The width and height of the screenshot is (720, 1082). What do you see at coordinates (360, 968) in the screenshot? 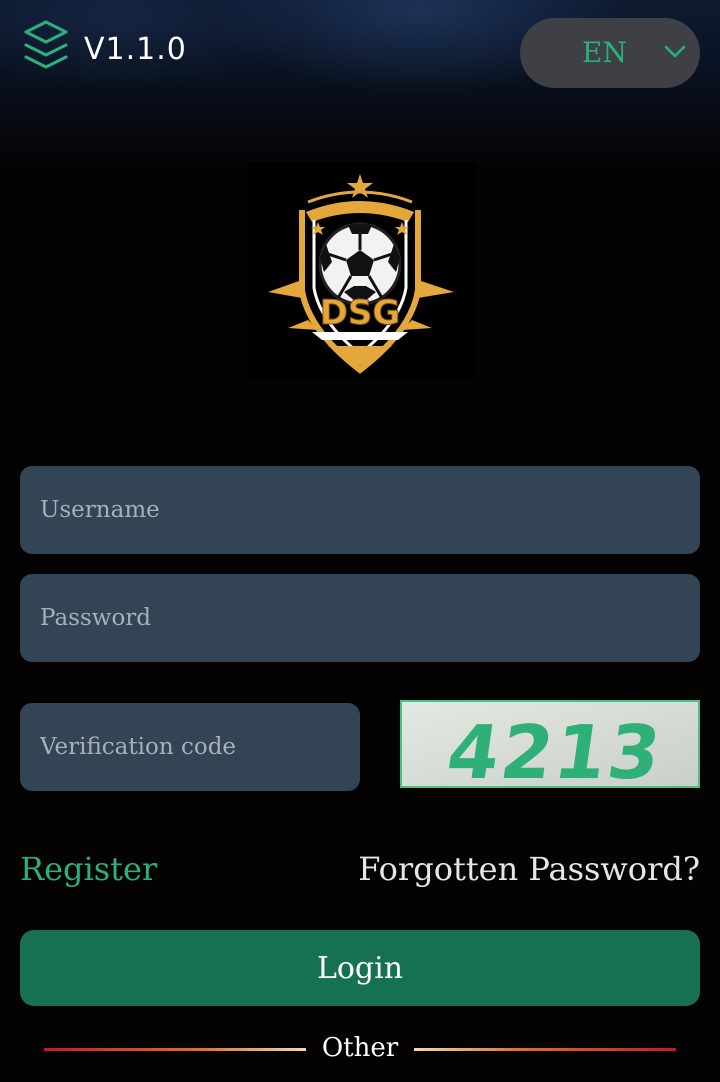
I see `login-button: Login` at bounding box center [360, 968].